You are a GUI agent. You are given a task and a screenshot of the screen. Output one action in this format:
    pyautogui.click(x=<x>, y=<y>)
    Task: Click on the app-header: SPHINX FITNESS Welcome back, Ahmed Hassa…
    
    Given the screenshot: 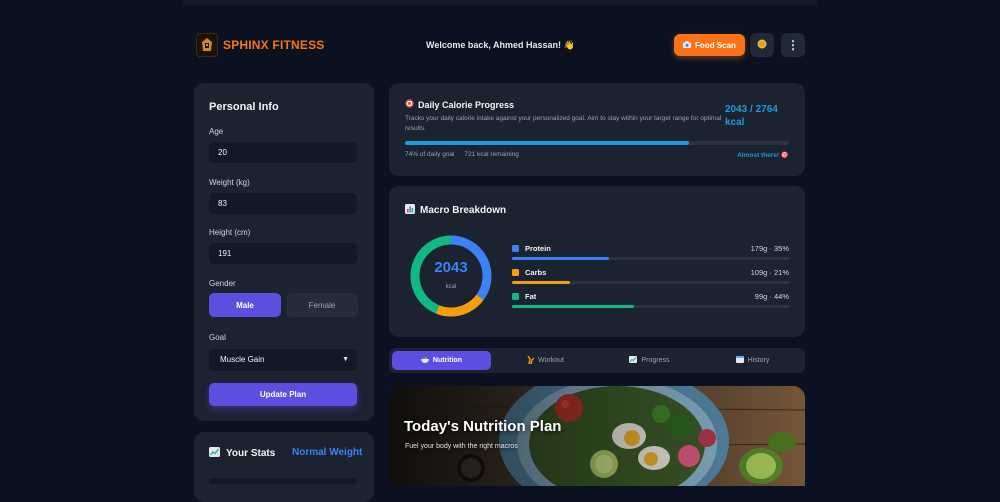 What is the action you would take?
    pyautogui.click(x=499, y=46)
    